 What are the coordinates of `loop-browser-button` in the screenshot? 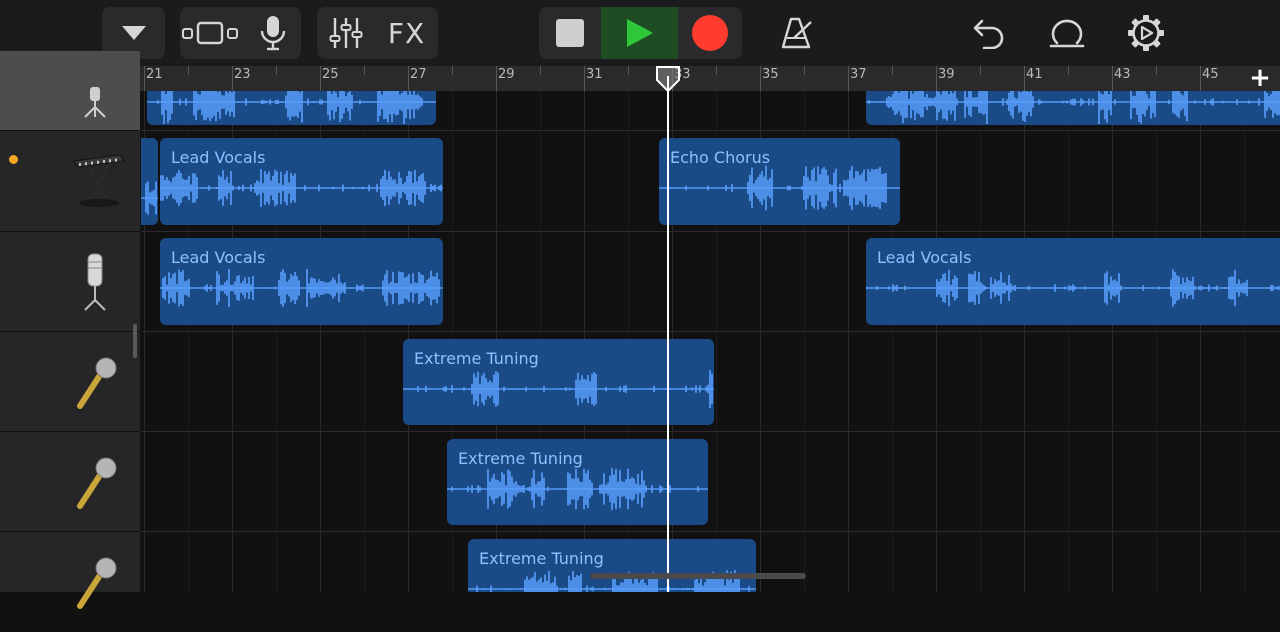 It's located at (1067, 33).